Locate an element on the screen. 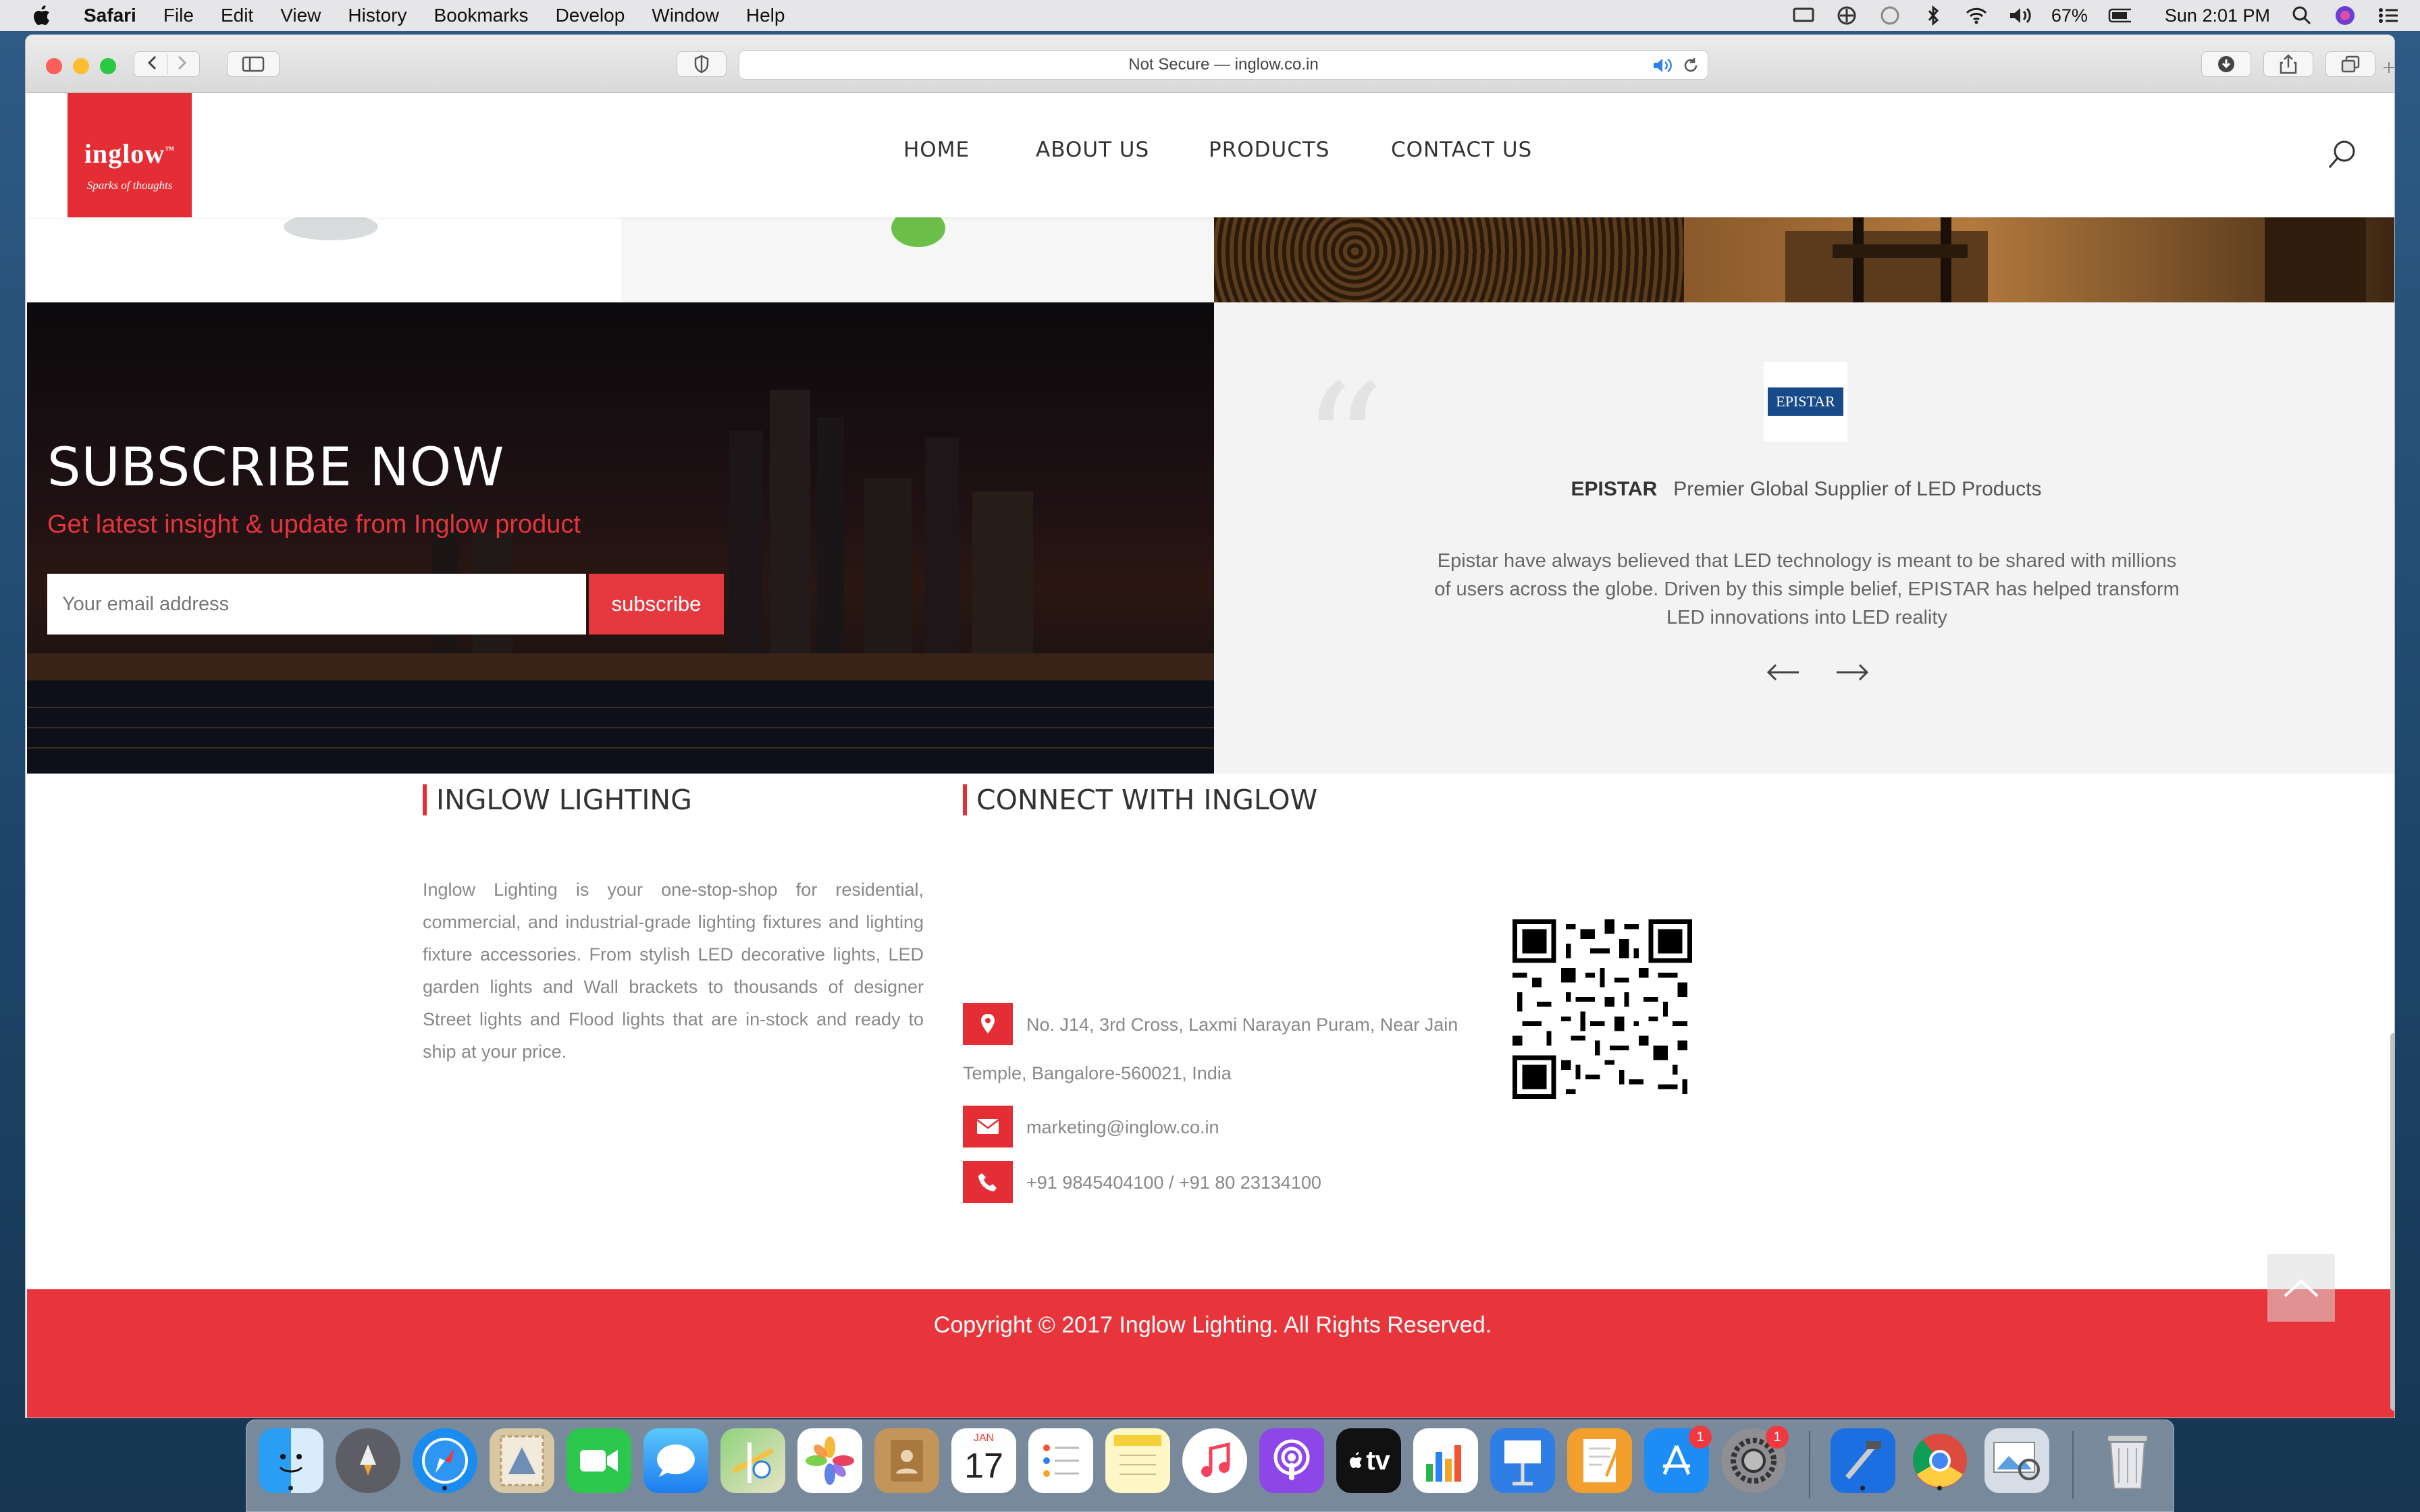 The image size is (2420, 1512). forward-icon is located at coordinates (181, 64).